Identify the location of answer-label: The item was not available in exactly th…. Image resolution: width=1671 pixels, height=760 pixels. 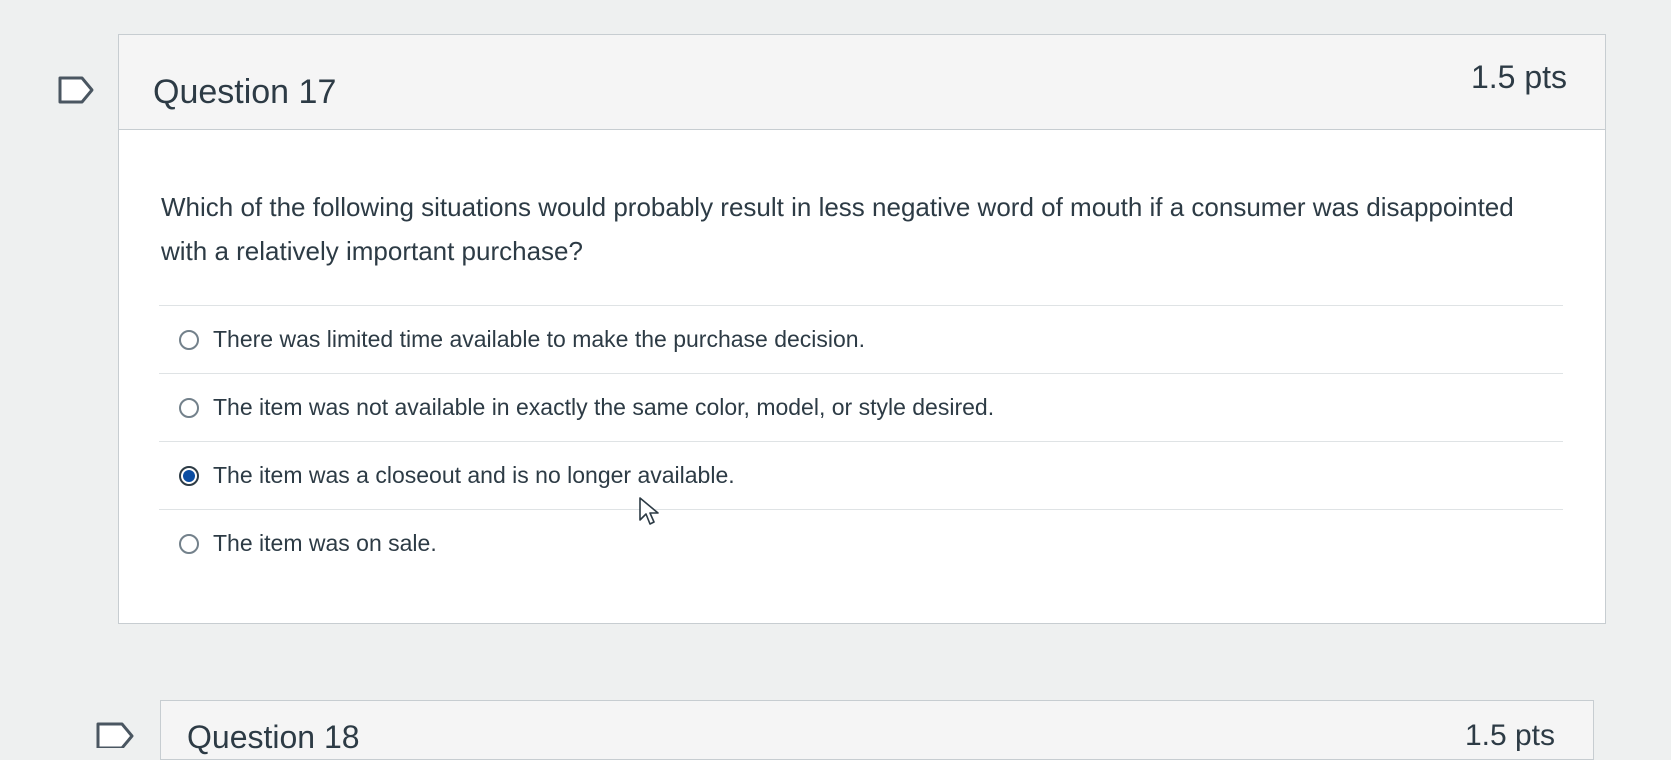
(604, 407).